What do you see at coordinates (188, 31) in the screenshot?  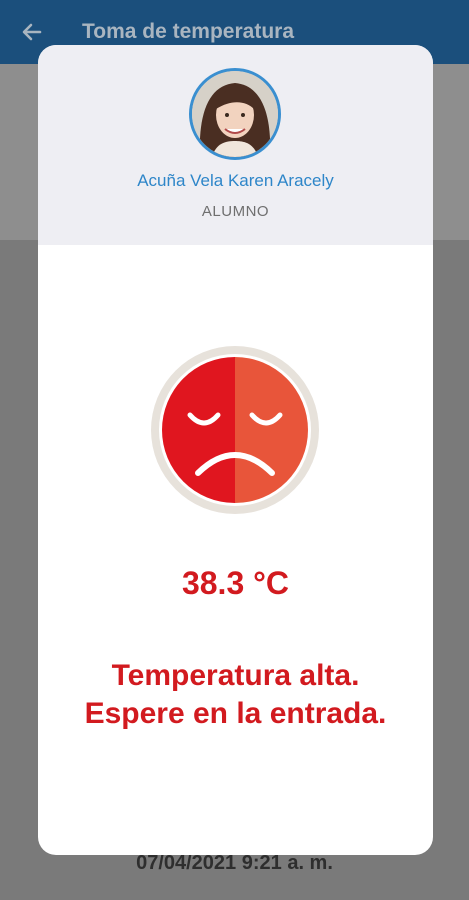 I see `page-title: Toma de temperatura` at bounding box center [188, 31].